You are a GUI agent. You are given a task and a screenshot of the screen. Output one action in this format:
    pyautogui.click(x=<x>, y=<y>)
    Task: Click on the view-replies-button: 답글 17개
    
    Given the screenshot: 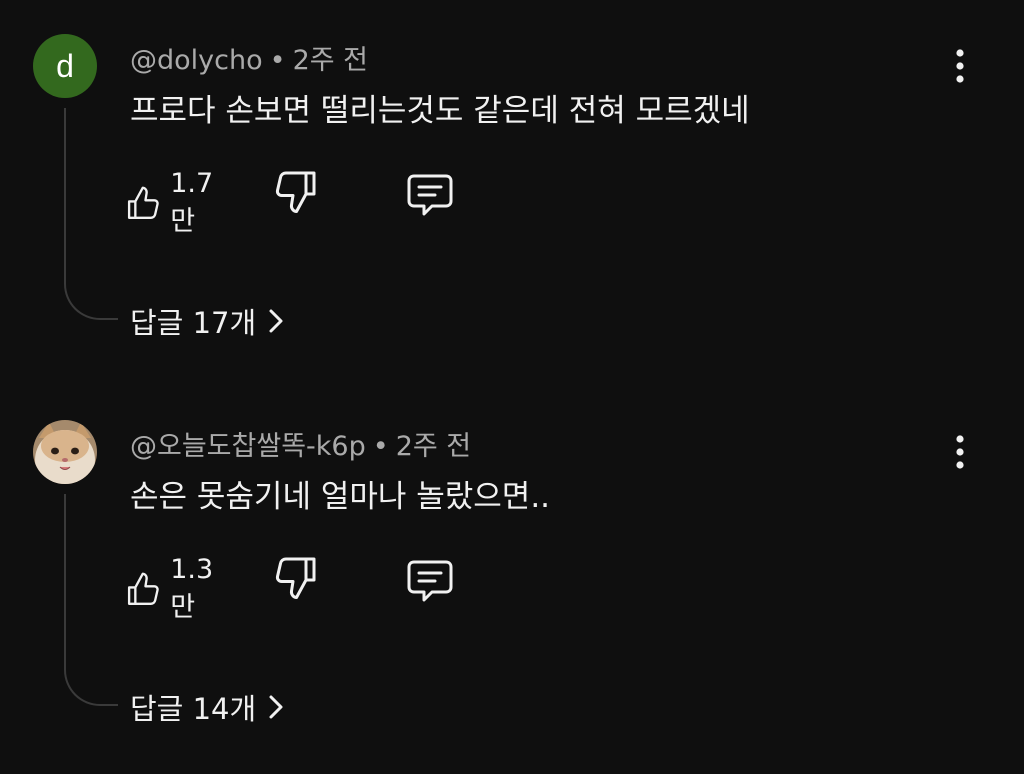 What is the action you would take?
    pyautogui.click(x=207, y=321)
    